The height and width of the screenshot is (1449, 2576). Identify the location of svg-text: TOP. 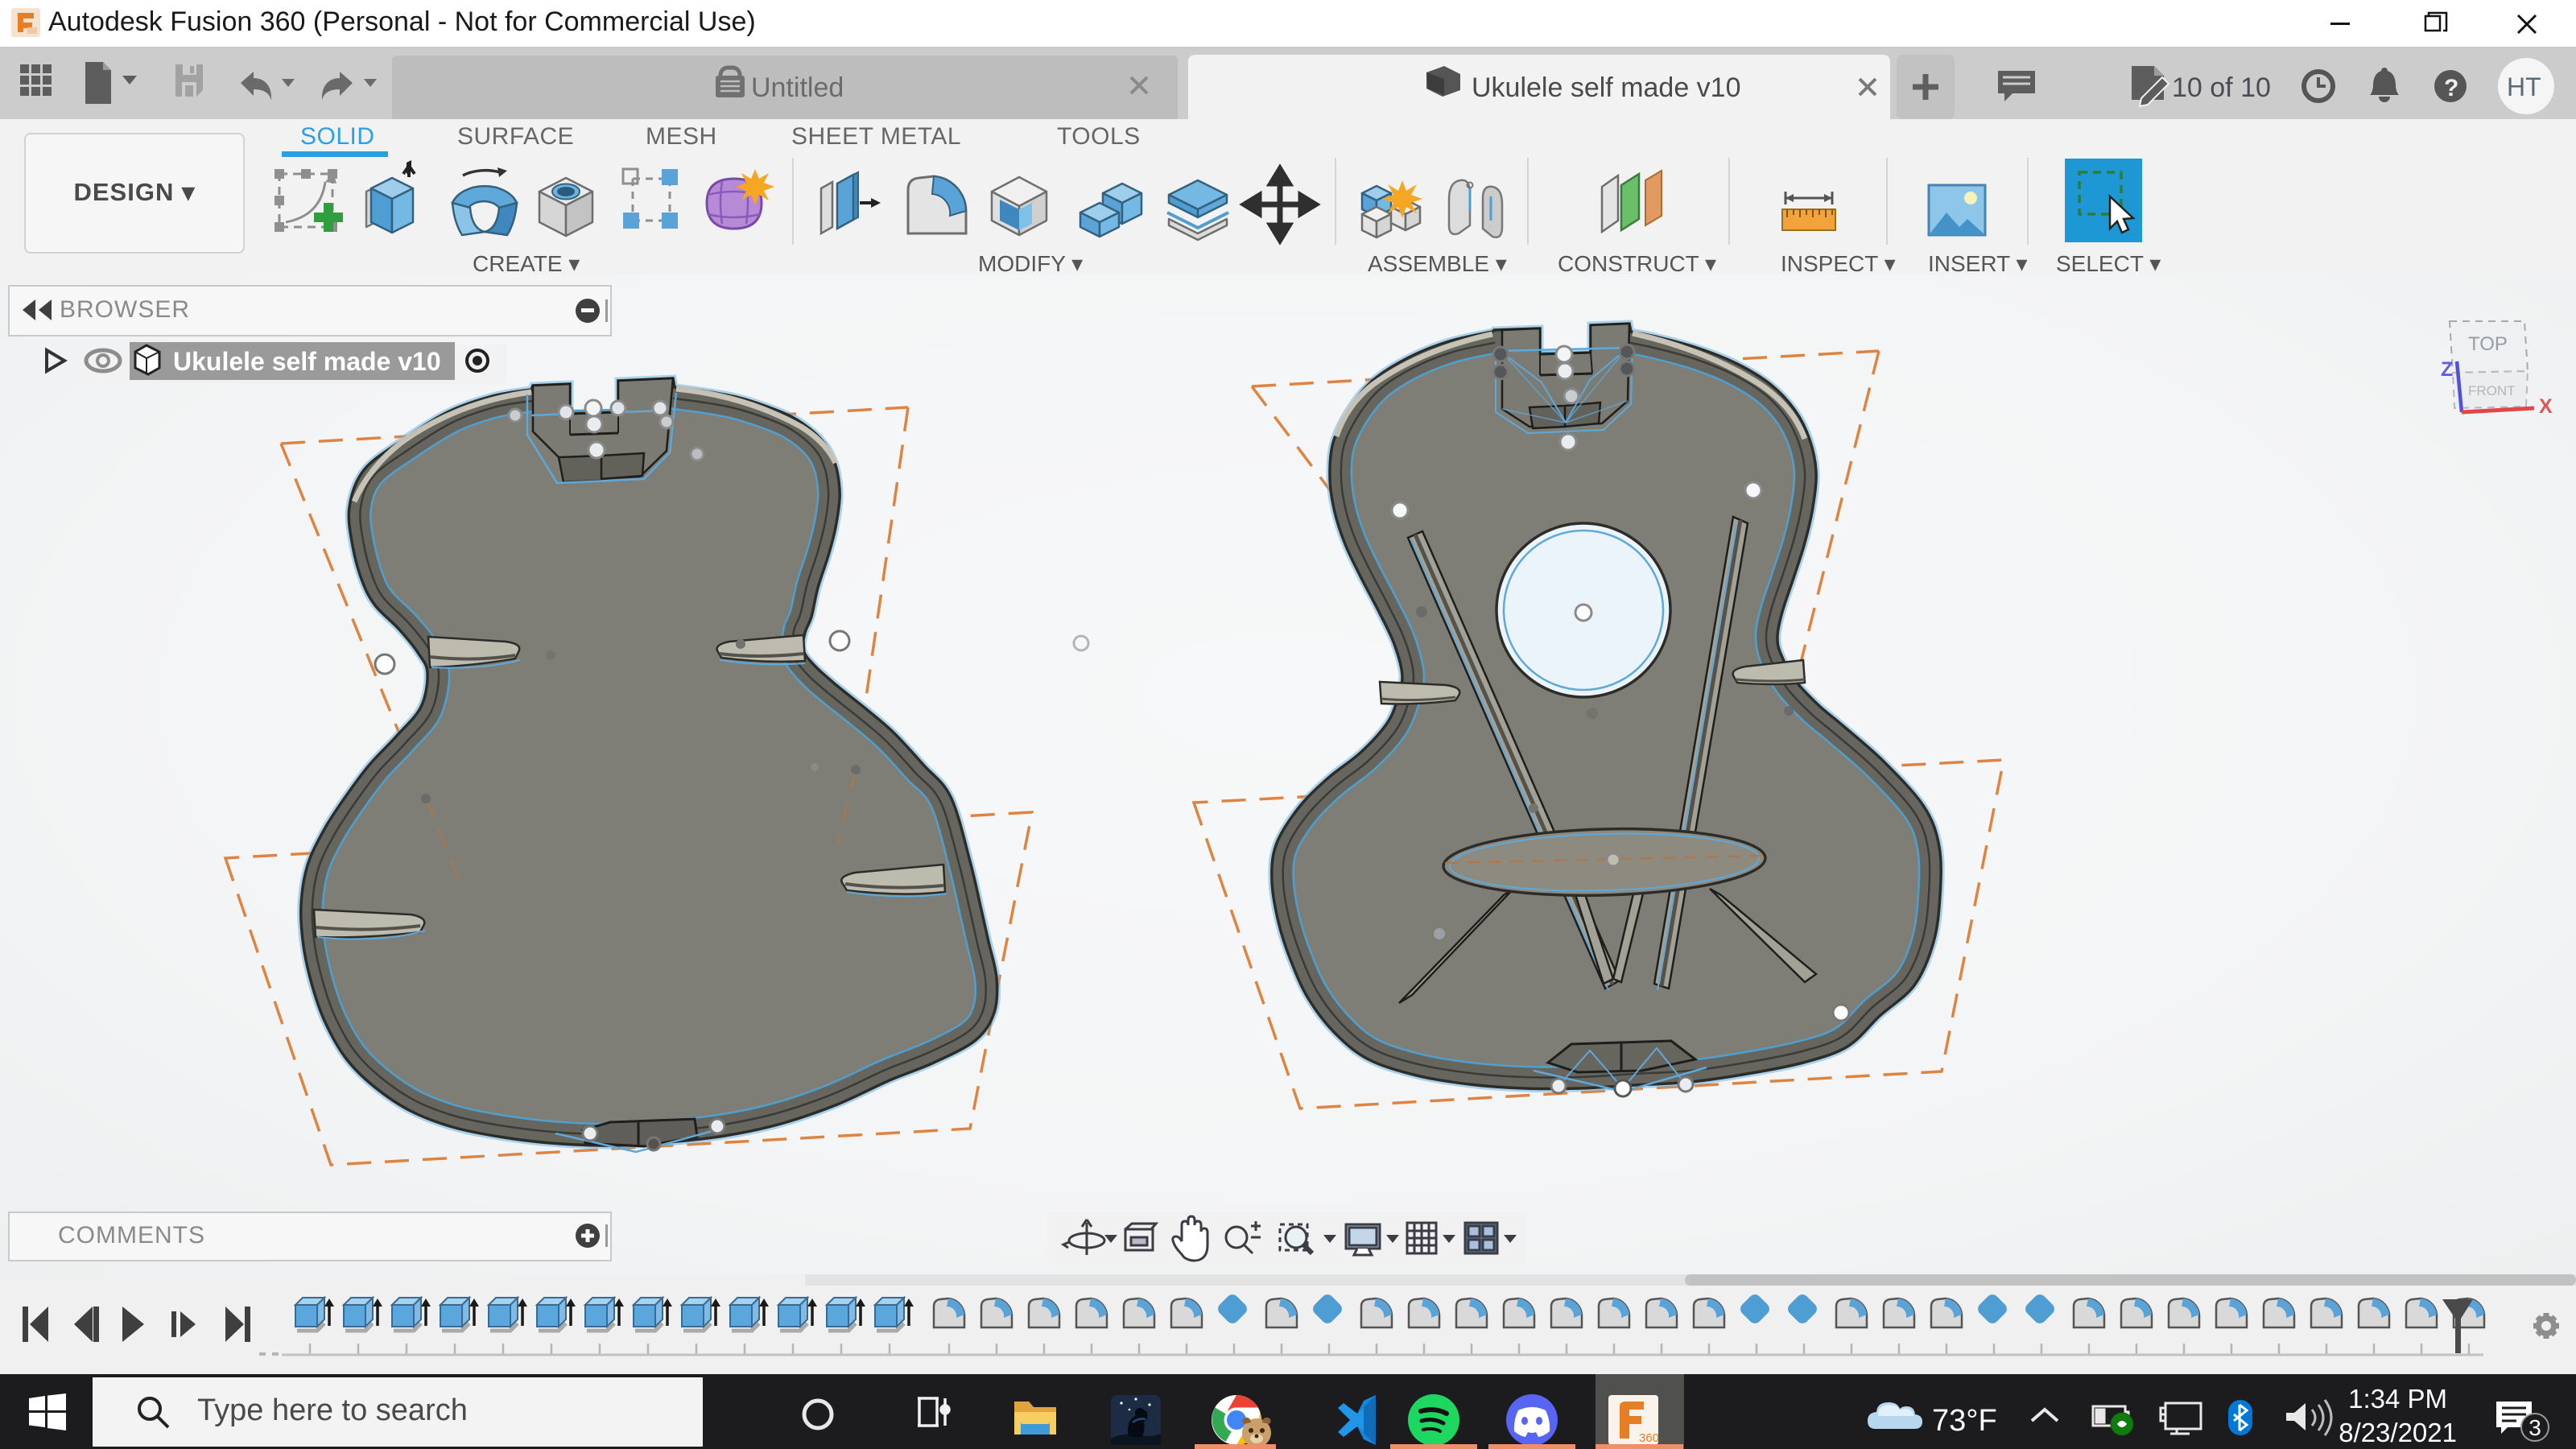
(2488, 344).